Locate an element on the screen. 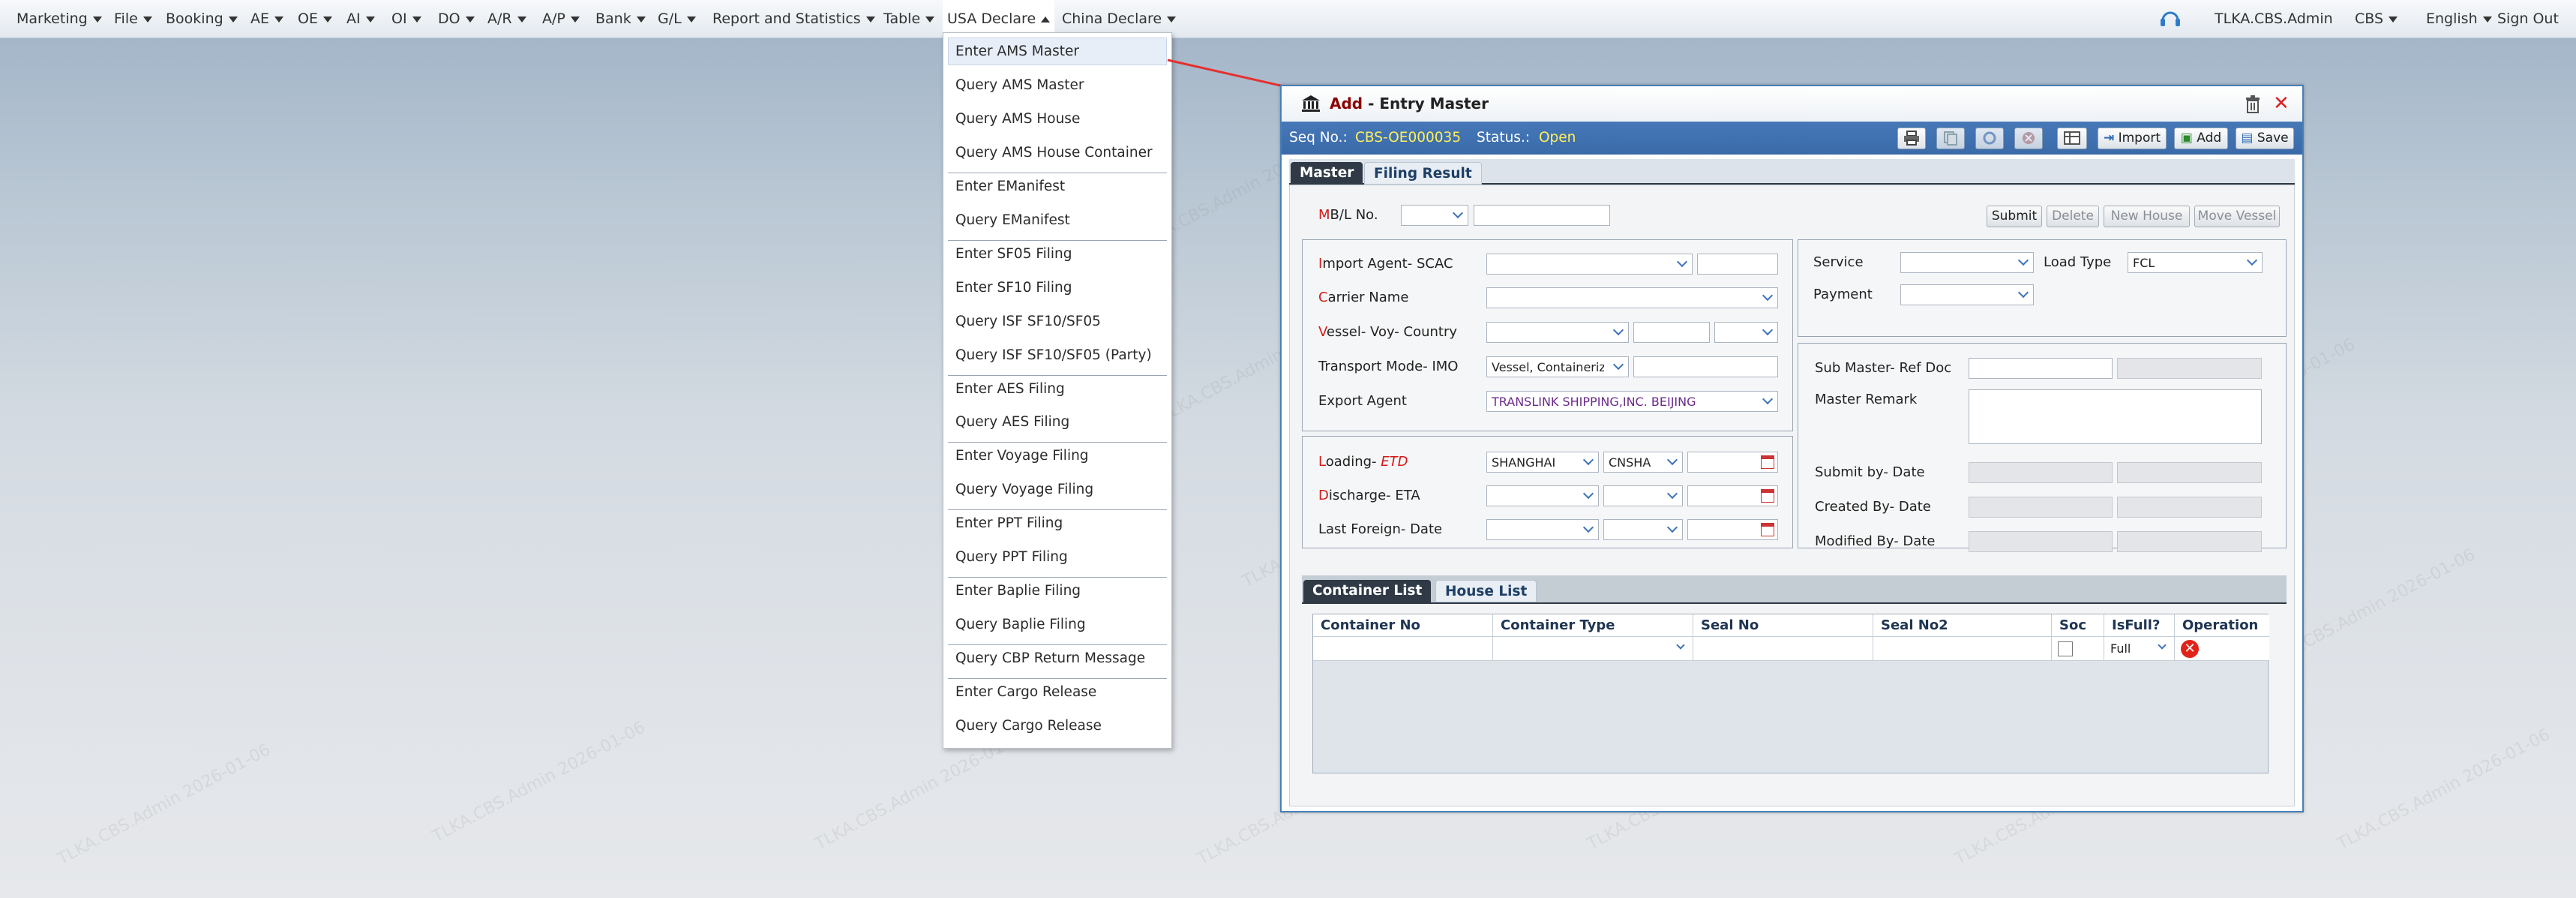 Image resolution: width=2576 pixels, height=898 pixels. menu-table: Table is located at coordinates (909, 19).